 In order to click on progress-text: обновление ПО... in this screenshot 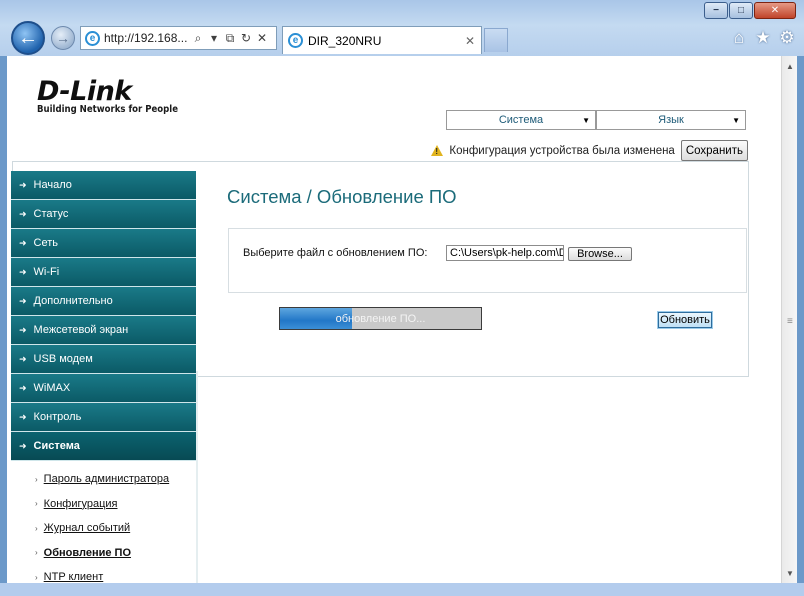, I will do `click(380, 318)`.